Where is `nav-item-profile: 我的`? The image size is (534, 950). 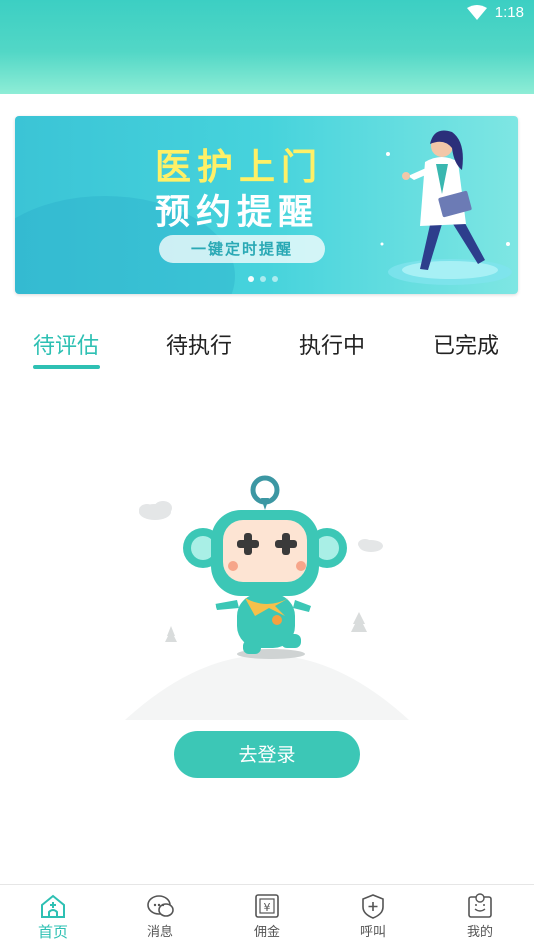 nav-item-profile: 我的 is located at coordinates (480, 916).